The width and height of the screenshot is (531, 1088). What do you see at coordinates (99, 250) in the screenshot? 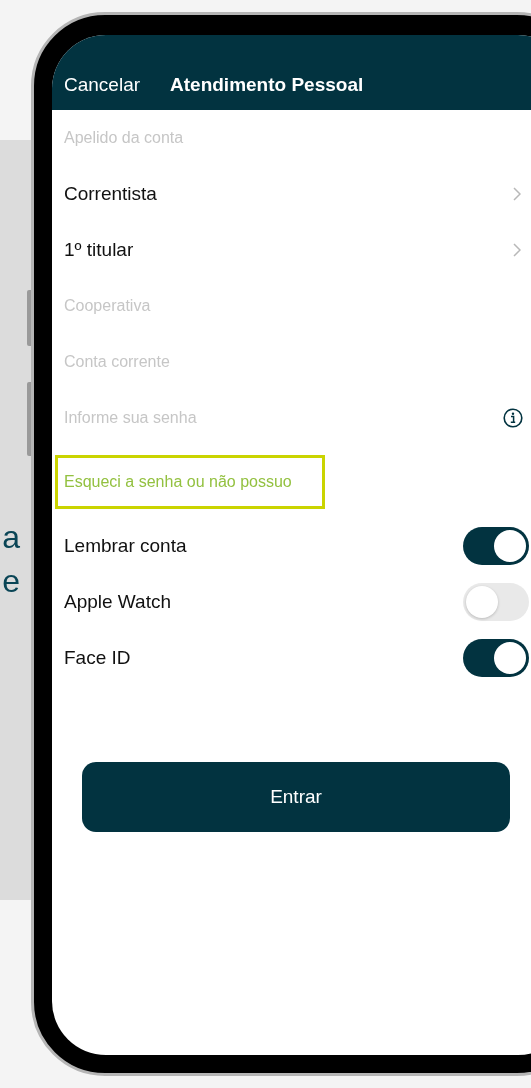
I see `picker-value: 1º titular` at bounding box center [99, 250].